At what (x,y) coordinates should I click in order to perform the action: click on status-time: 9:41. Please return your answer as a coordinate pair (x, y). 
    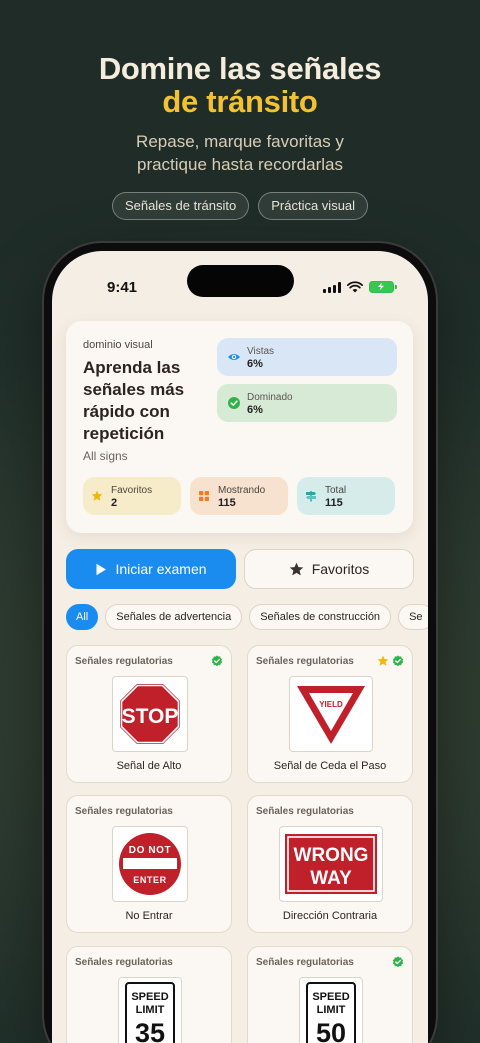
    Looking at the image, I should click on (122, 287).